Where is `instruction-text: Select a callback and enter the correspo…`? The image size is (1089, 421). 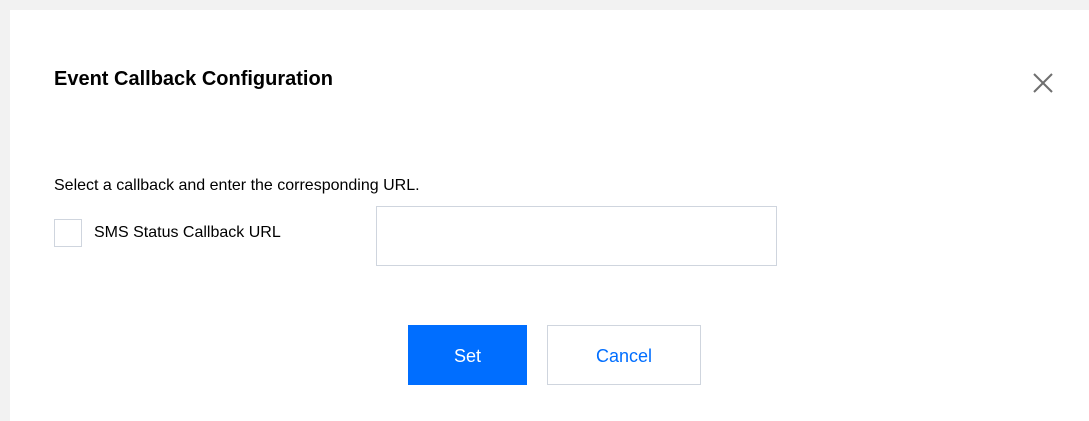
instruction-text: Select a callback and enter the correspo… is located at coordinates (237, 185).